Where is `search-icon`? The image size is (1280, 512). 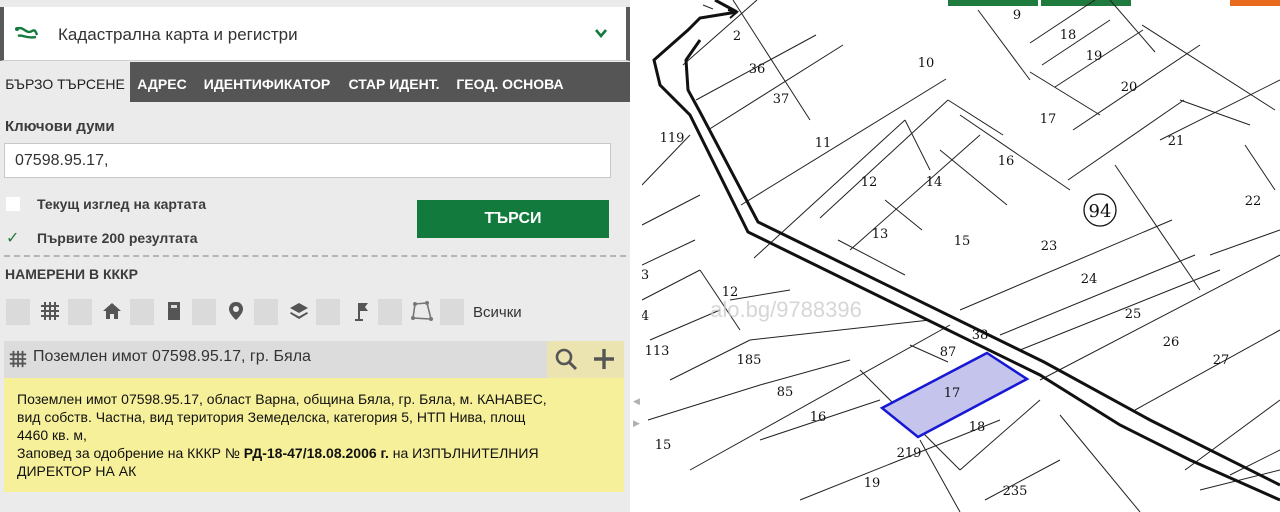 search-icon is located at coordinates (566, 359).